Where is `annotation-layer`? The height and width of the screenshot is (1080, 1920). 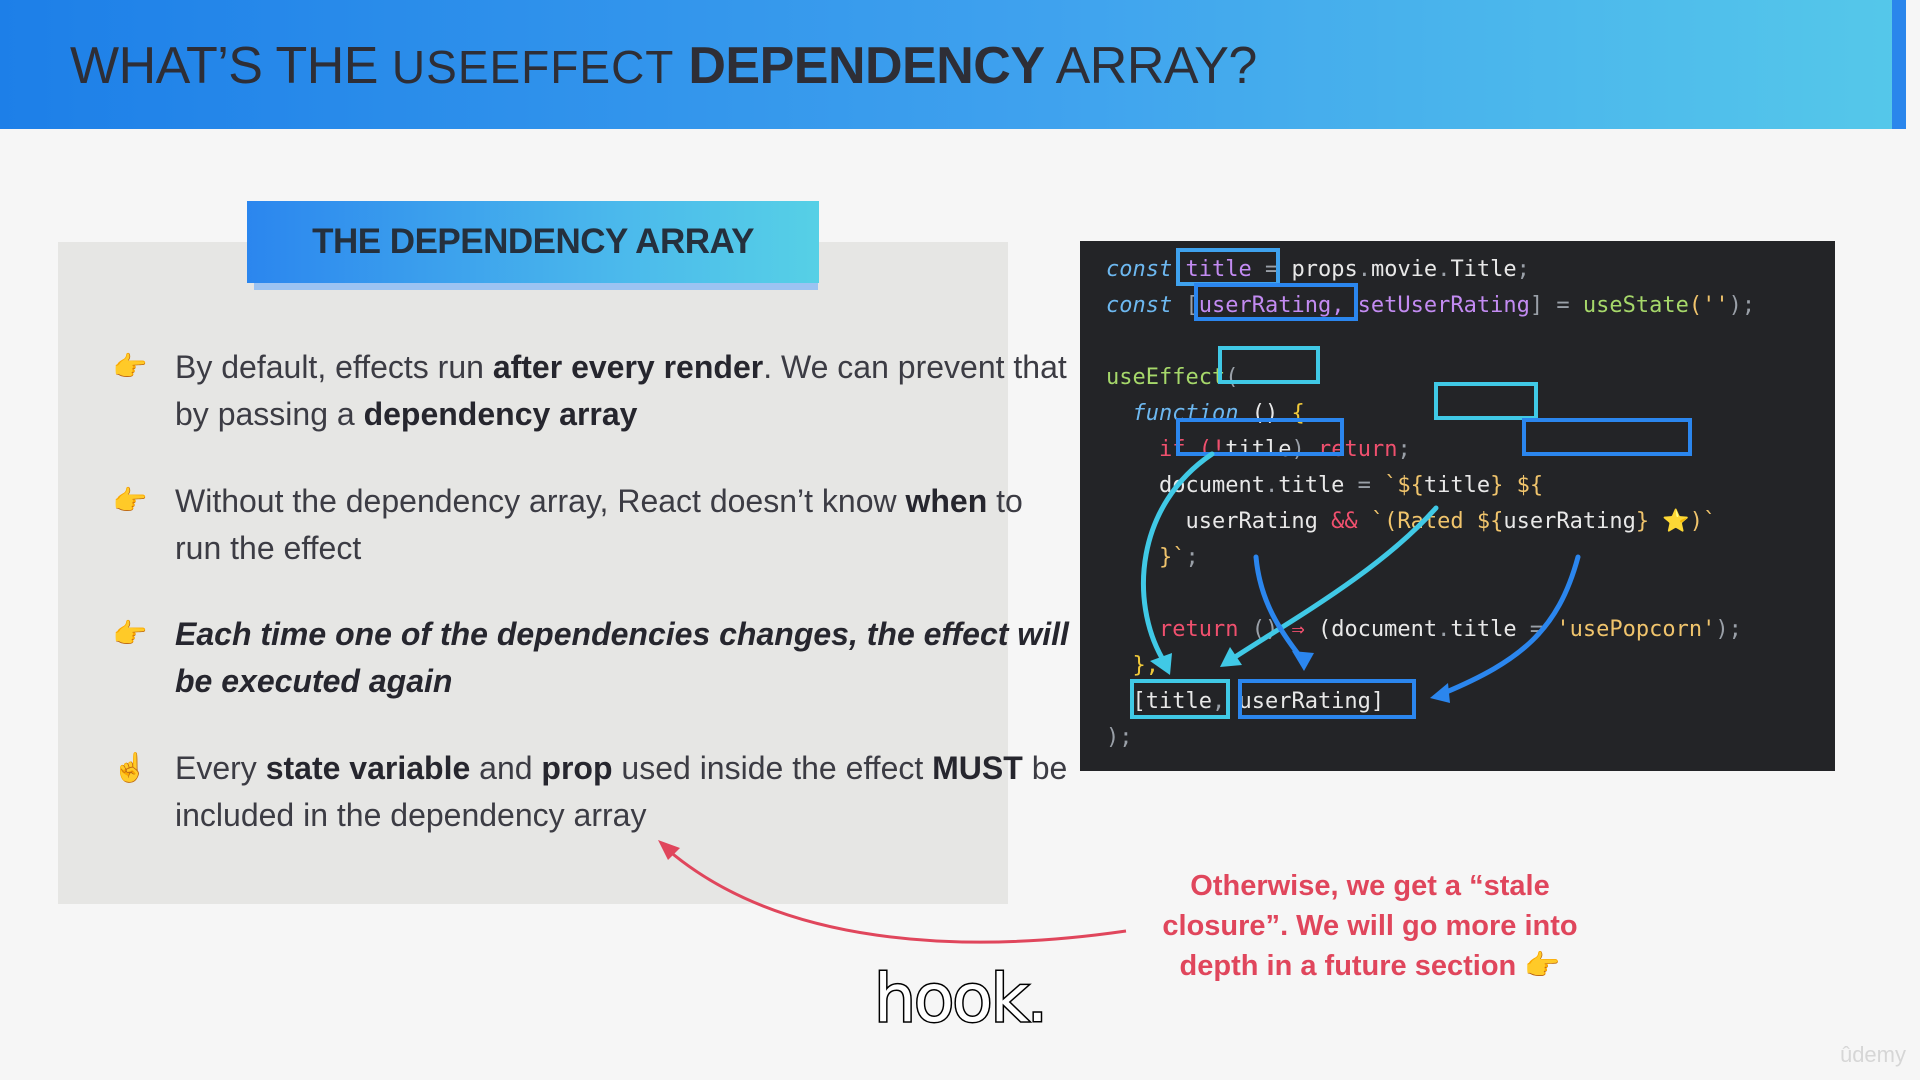
annotation-layer is located at coordinates (892, 892).